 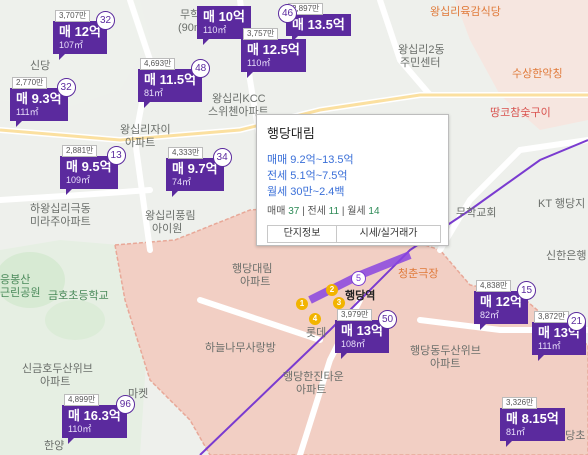 I want to click on marker-area: 107㎡, so click(x=71, y=45).